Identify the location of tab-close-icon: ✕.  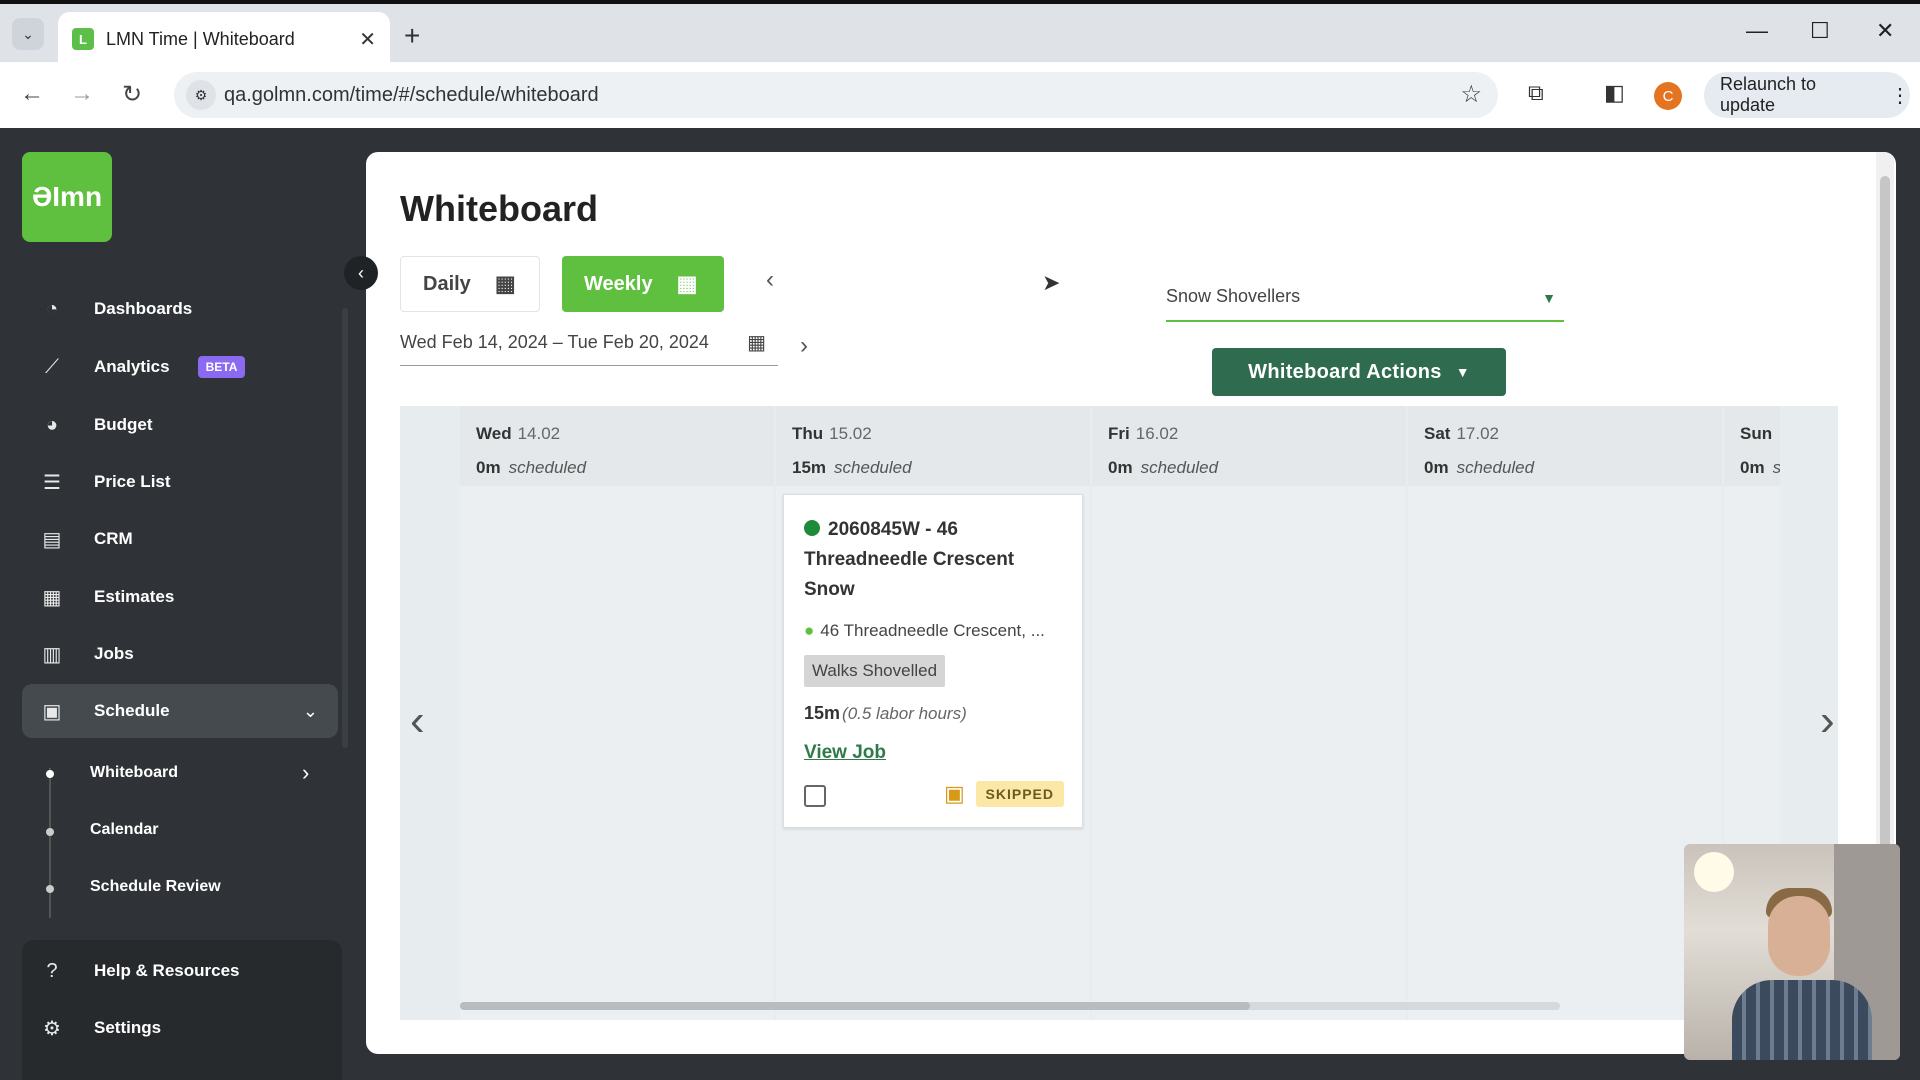
(367, 39).